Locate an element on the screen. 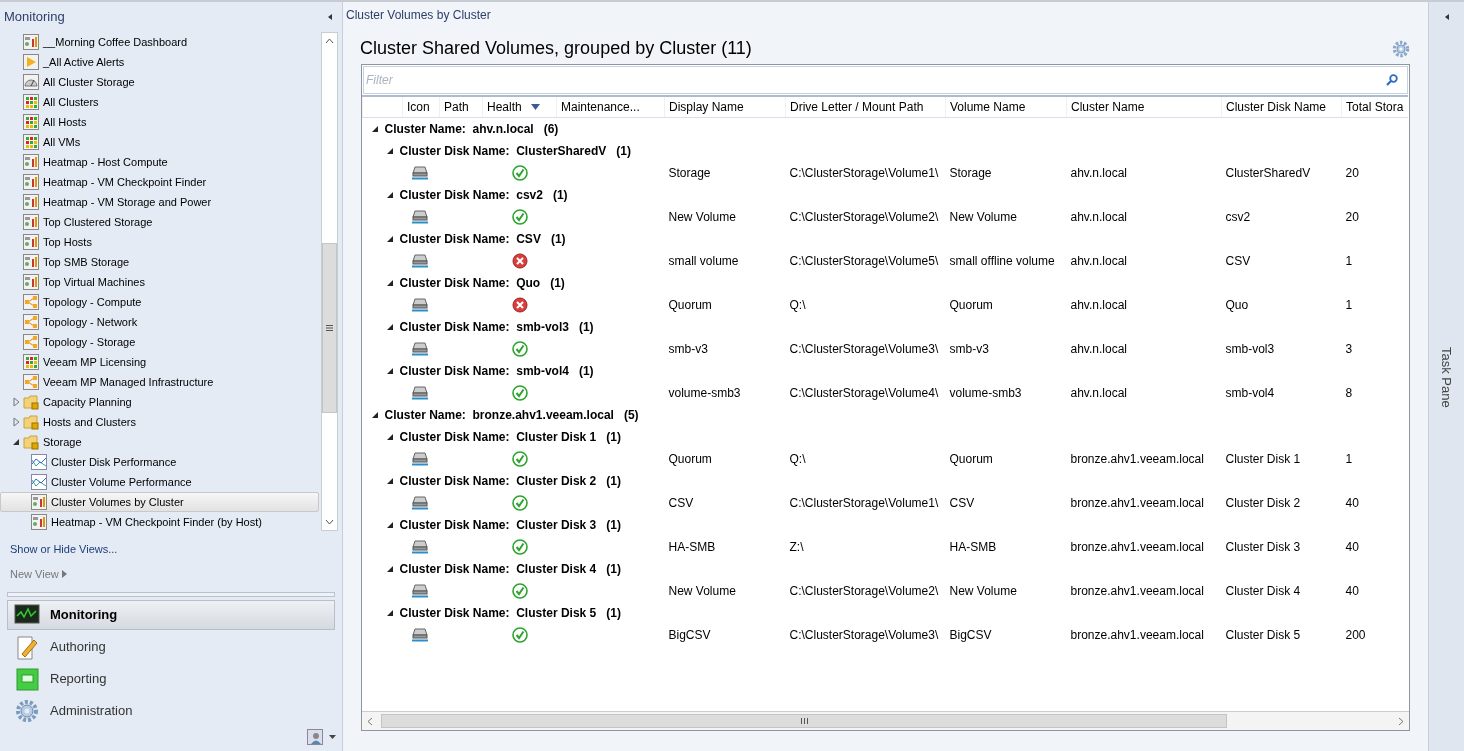 This screenshot has width=1464, height=751. disk-group-header: Cluster Disk Name: Quo (1) is located at coordinates (482, 282).